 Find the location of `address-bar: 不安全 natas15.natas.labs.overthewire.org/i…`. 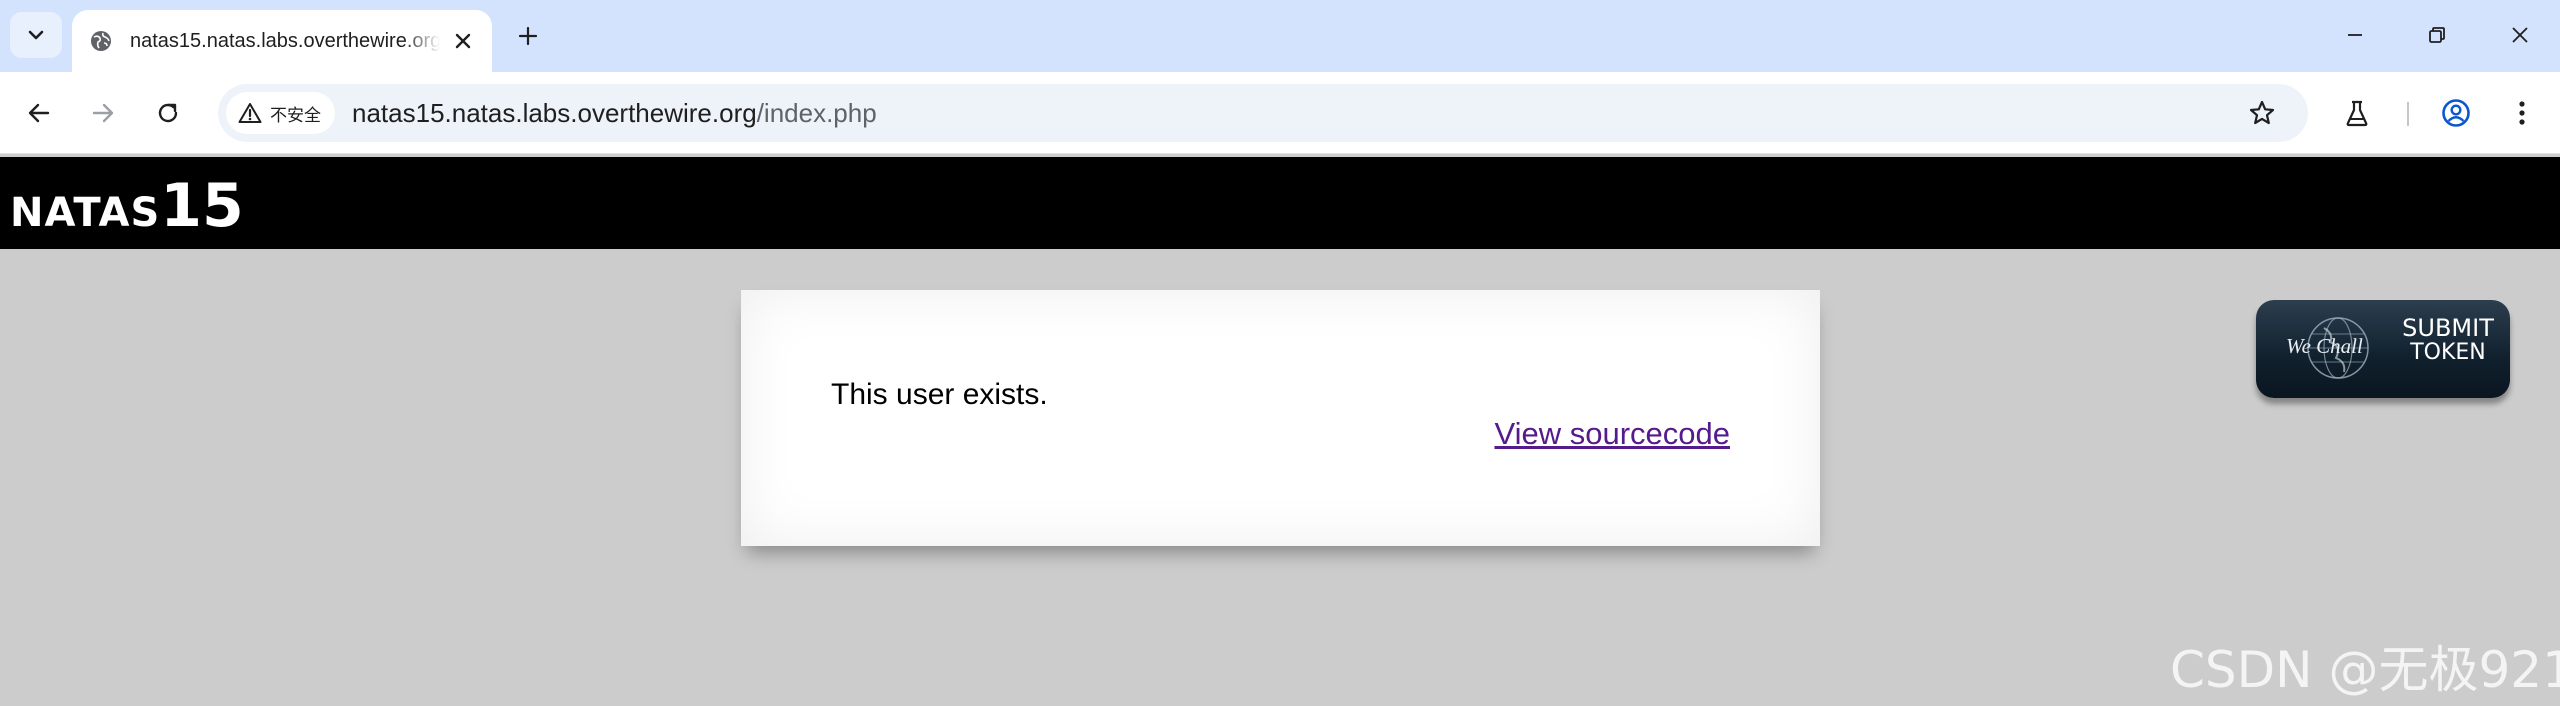

address-bar: 不安全 natas15.natas.labs.overthewire.org/i… is located at coordinates (1263, 113).